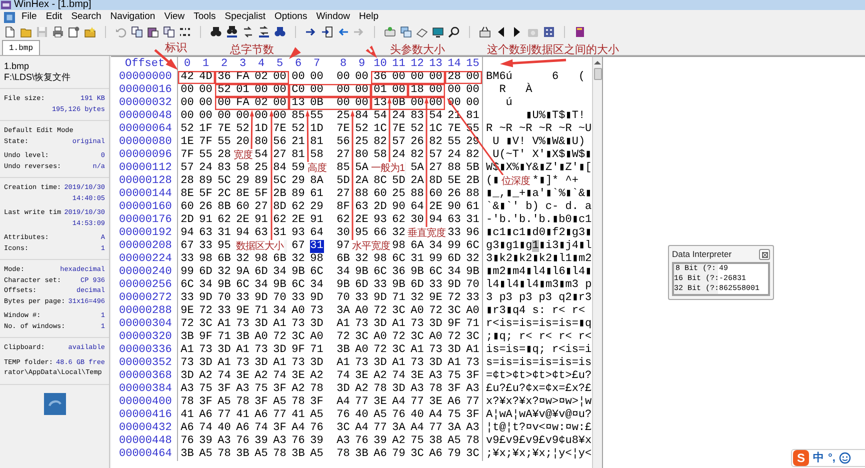 Image resolution: width=865 pixels, height=468 pixels. Describe the element at coordinates (473, 441) in the screenshot. I see `hex-byte: 78` at that location.